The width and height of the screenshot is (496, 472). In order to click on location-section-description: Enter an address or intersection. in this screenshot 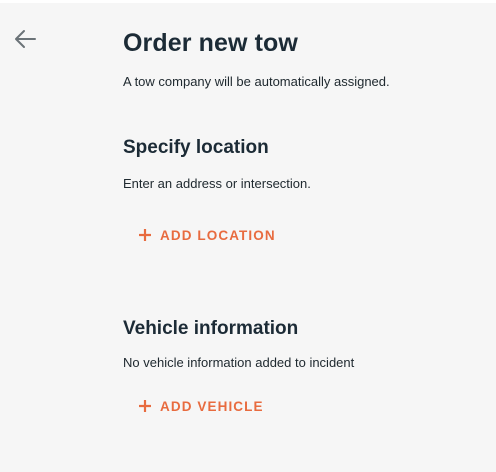, I will do `click(217, 183)`.